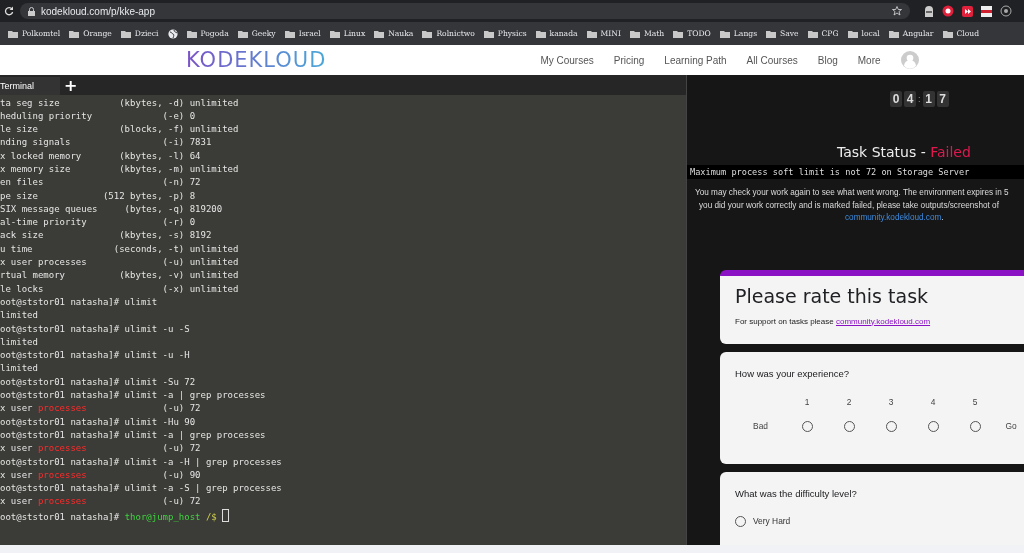 Image resolution: width=1024 pixels, height=553 pixels. I want to click on globe-icon, so click(172, 33).